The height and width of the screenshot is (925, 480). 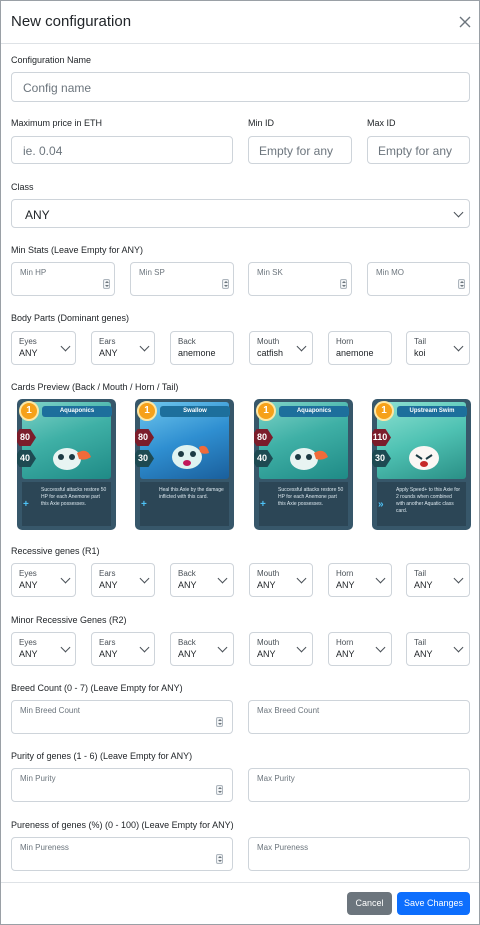 What do you see at coordinates (420, 642) in the screenshot?
I see `part-name: Tail` at bounding box center [420, 642].